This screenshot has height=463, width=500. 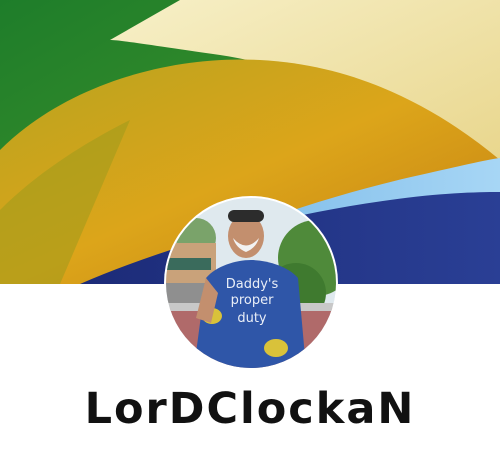 I want to click on avatar: Daddy's proper duty, so click(x=251, y=283).